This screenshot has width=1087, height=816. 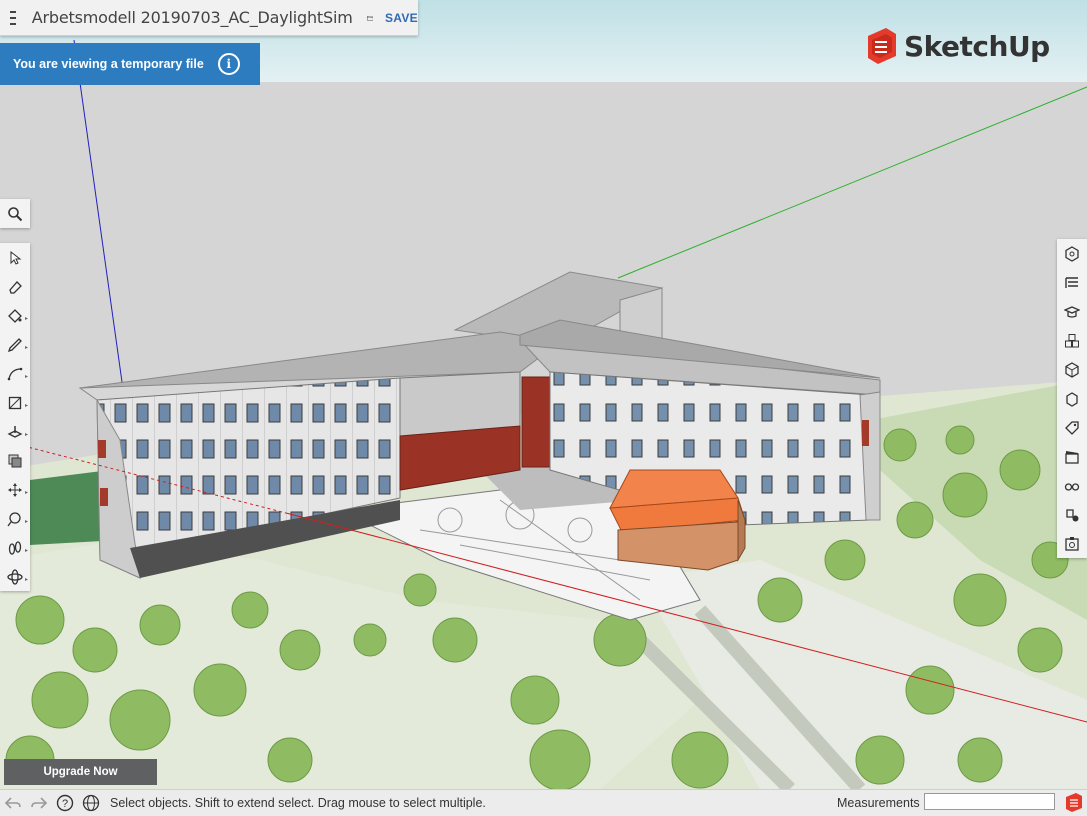 I want to click on arc-tool-button: ▸, so click(x=15, y=373).